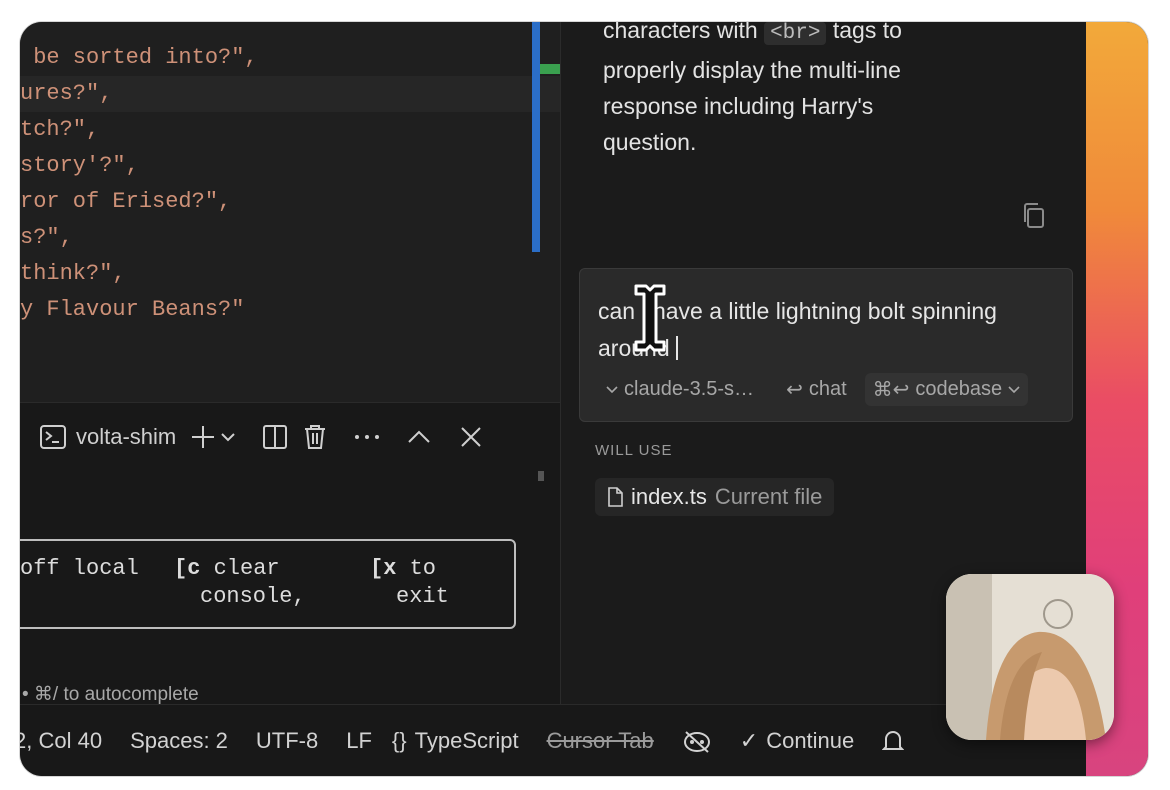 Image resolution: width=1170 pixels, height=790 pixels. I want to click on help-local: off local, so click(79, 568).